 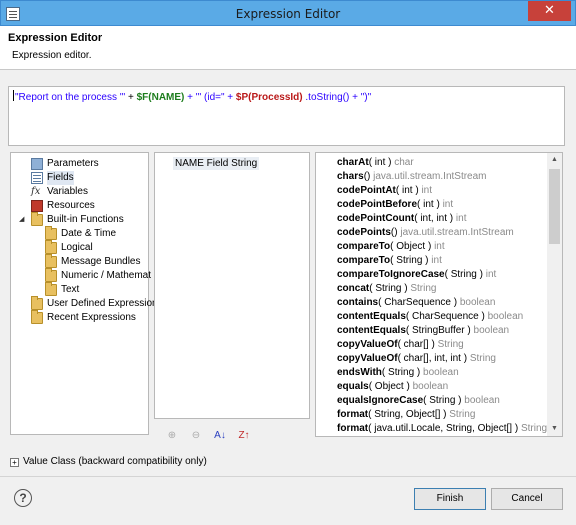 What do you see at coordinates (353, 162) in the screenshot?
I see `method-name: charAt` at bounding box center [353, 162].